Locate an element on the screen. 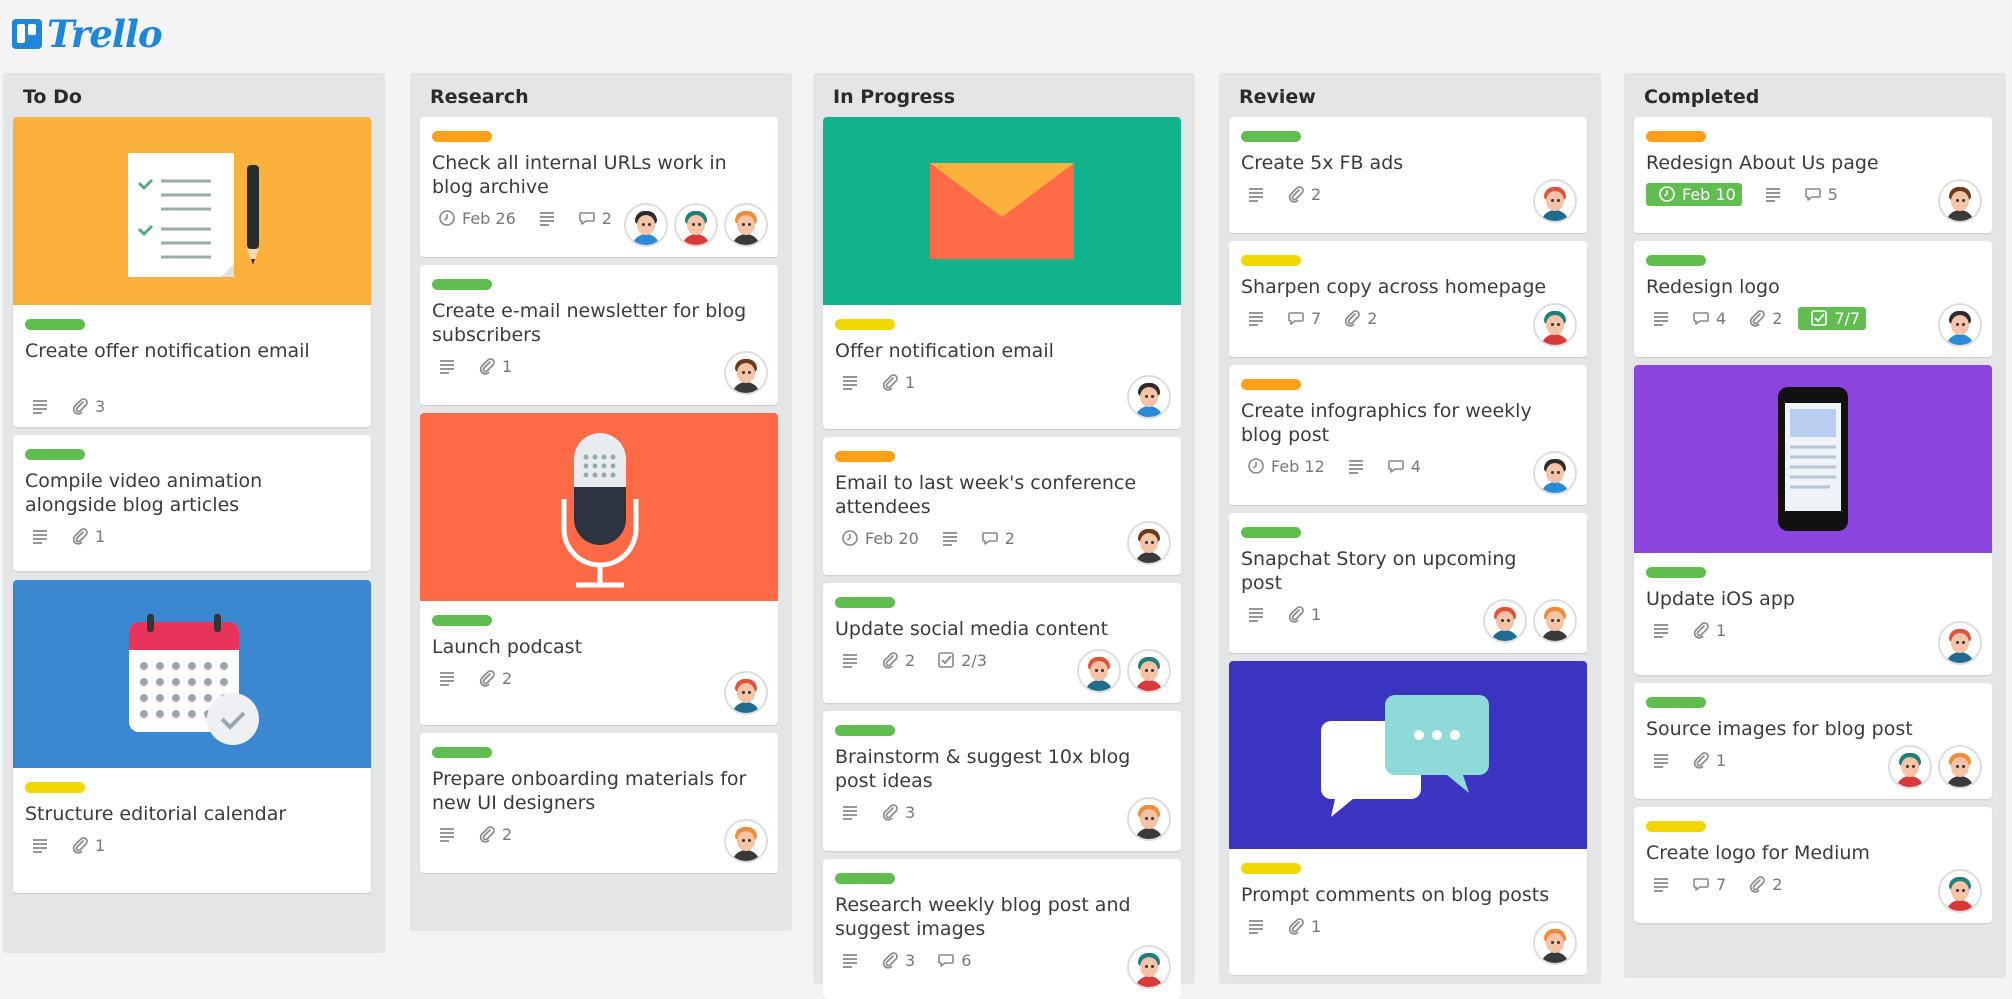  card-cover is located at coordinates (1002, 211).